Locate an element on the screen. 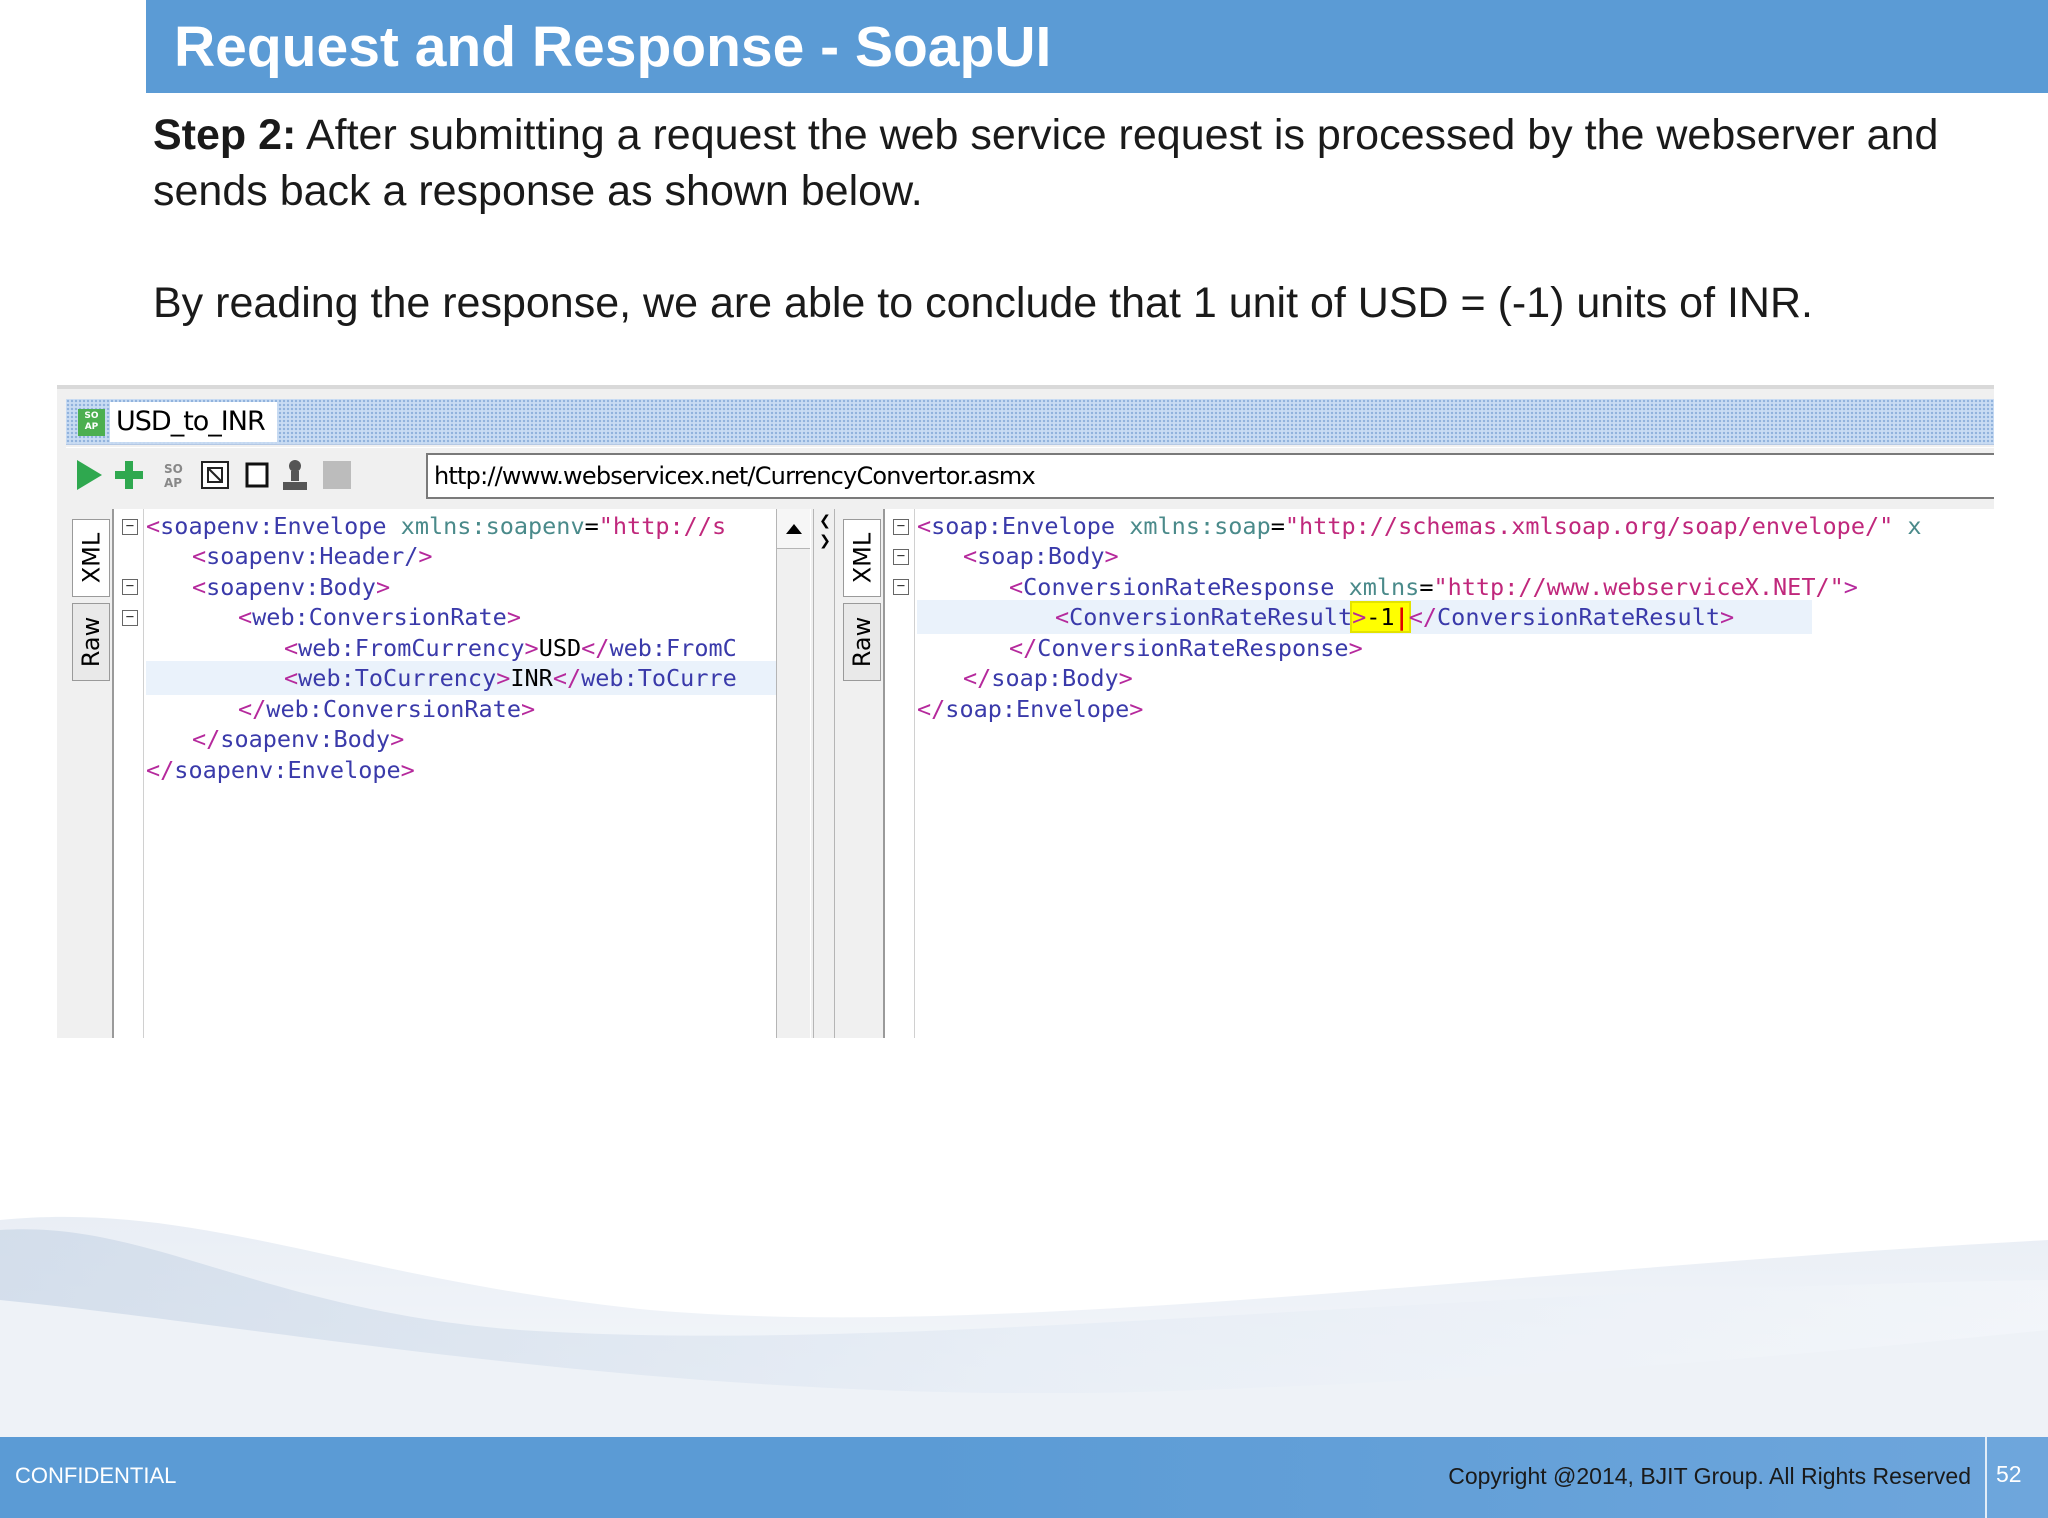 This screenshot has width=2048, height=1518. response-view-tabs: XML Raw is located at coordinates (861, 773).